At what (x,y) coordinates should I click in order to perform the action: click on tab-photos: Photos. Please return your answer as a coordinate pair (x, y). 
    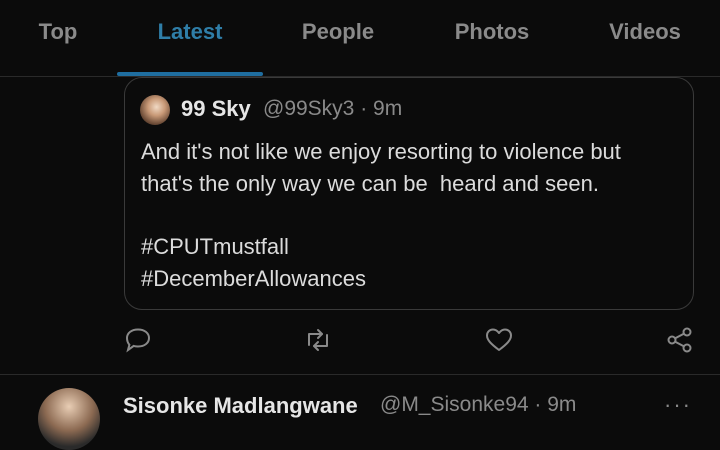
    Looking at the image, I should click on (492, 32).